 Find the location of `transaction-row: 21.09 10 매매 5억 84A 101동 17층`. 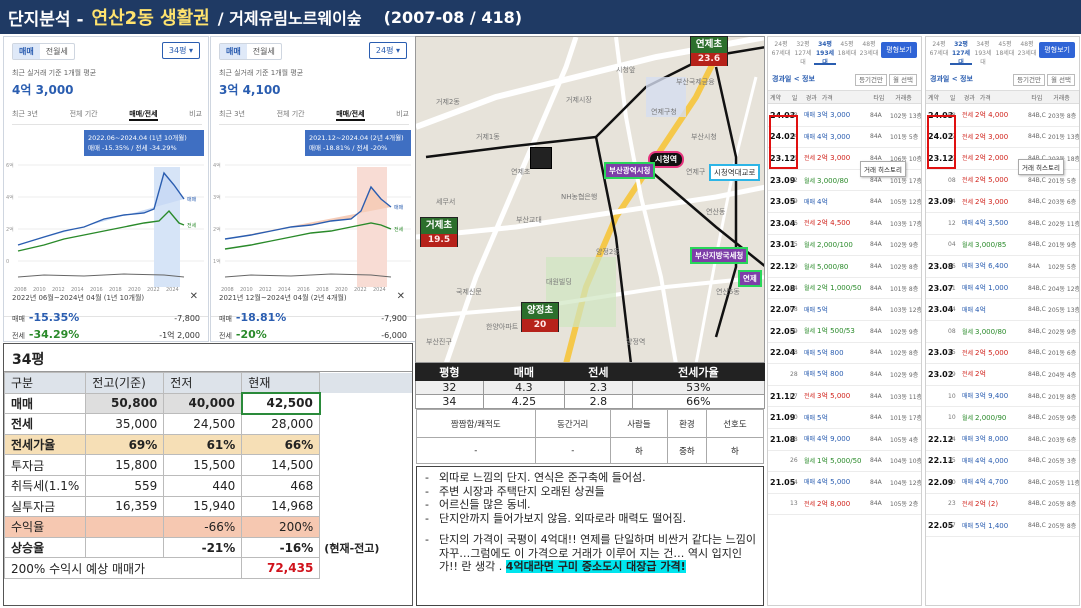

transaction-row: 21.09 10 매매 5억 84A 101동 17층 is located at coordinates (844, 418).